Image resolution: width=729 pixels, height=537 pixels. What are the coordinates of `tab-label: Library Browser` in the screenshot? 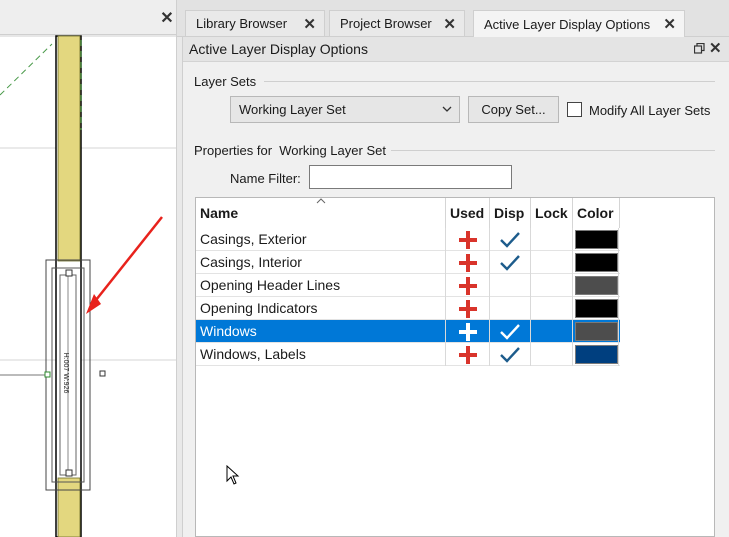 It's located at (242, 23).